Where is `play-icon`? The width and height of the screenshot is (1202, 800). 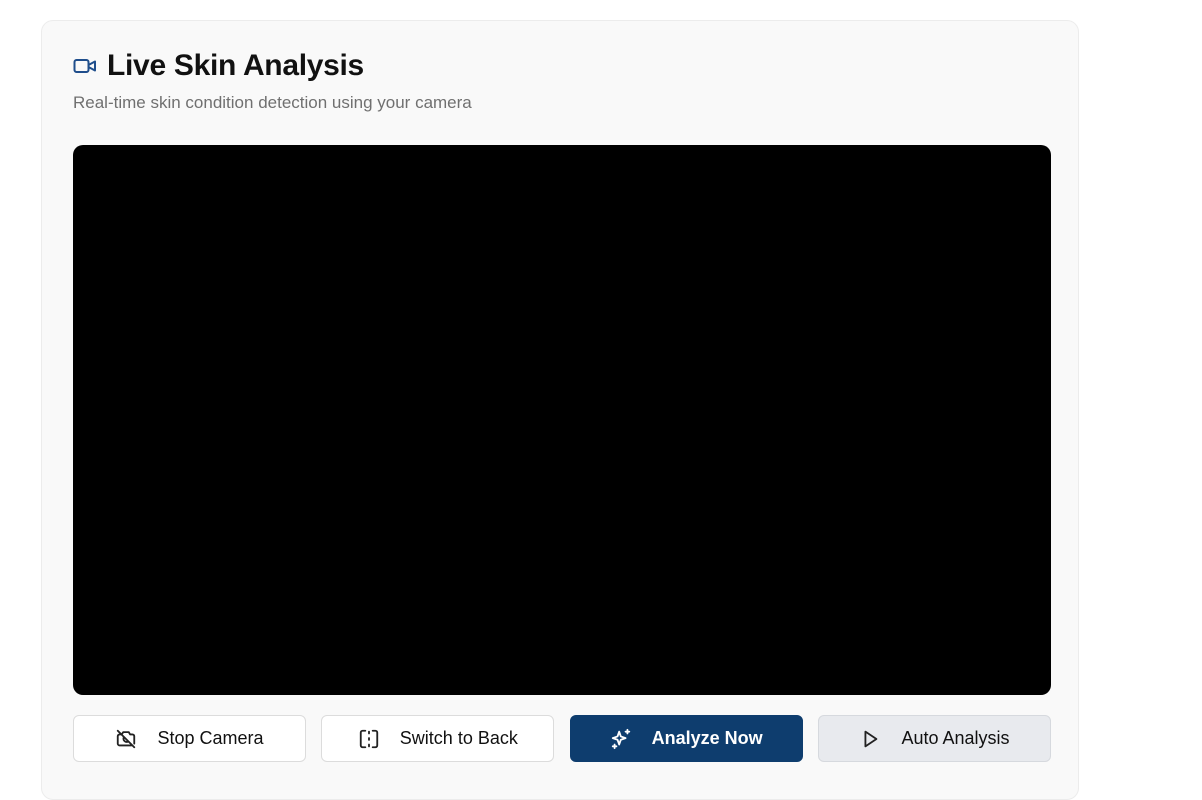
play-icon is located at coordinates (870, 739).